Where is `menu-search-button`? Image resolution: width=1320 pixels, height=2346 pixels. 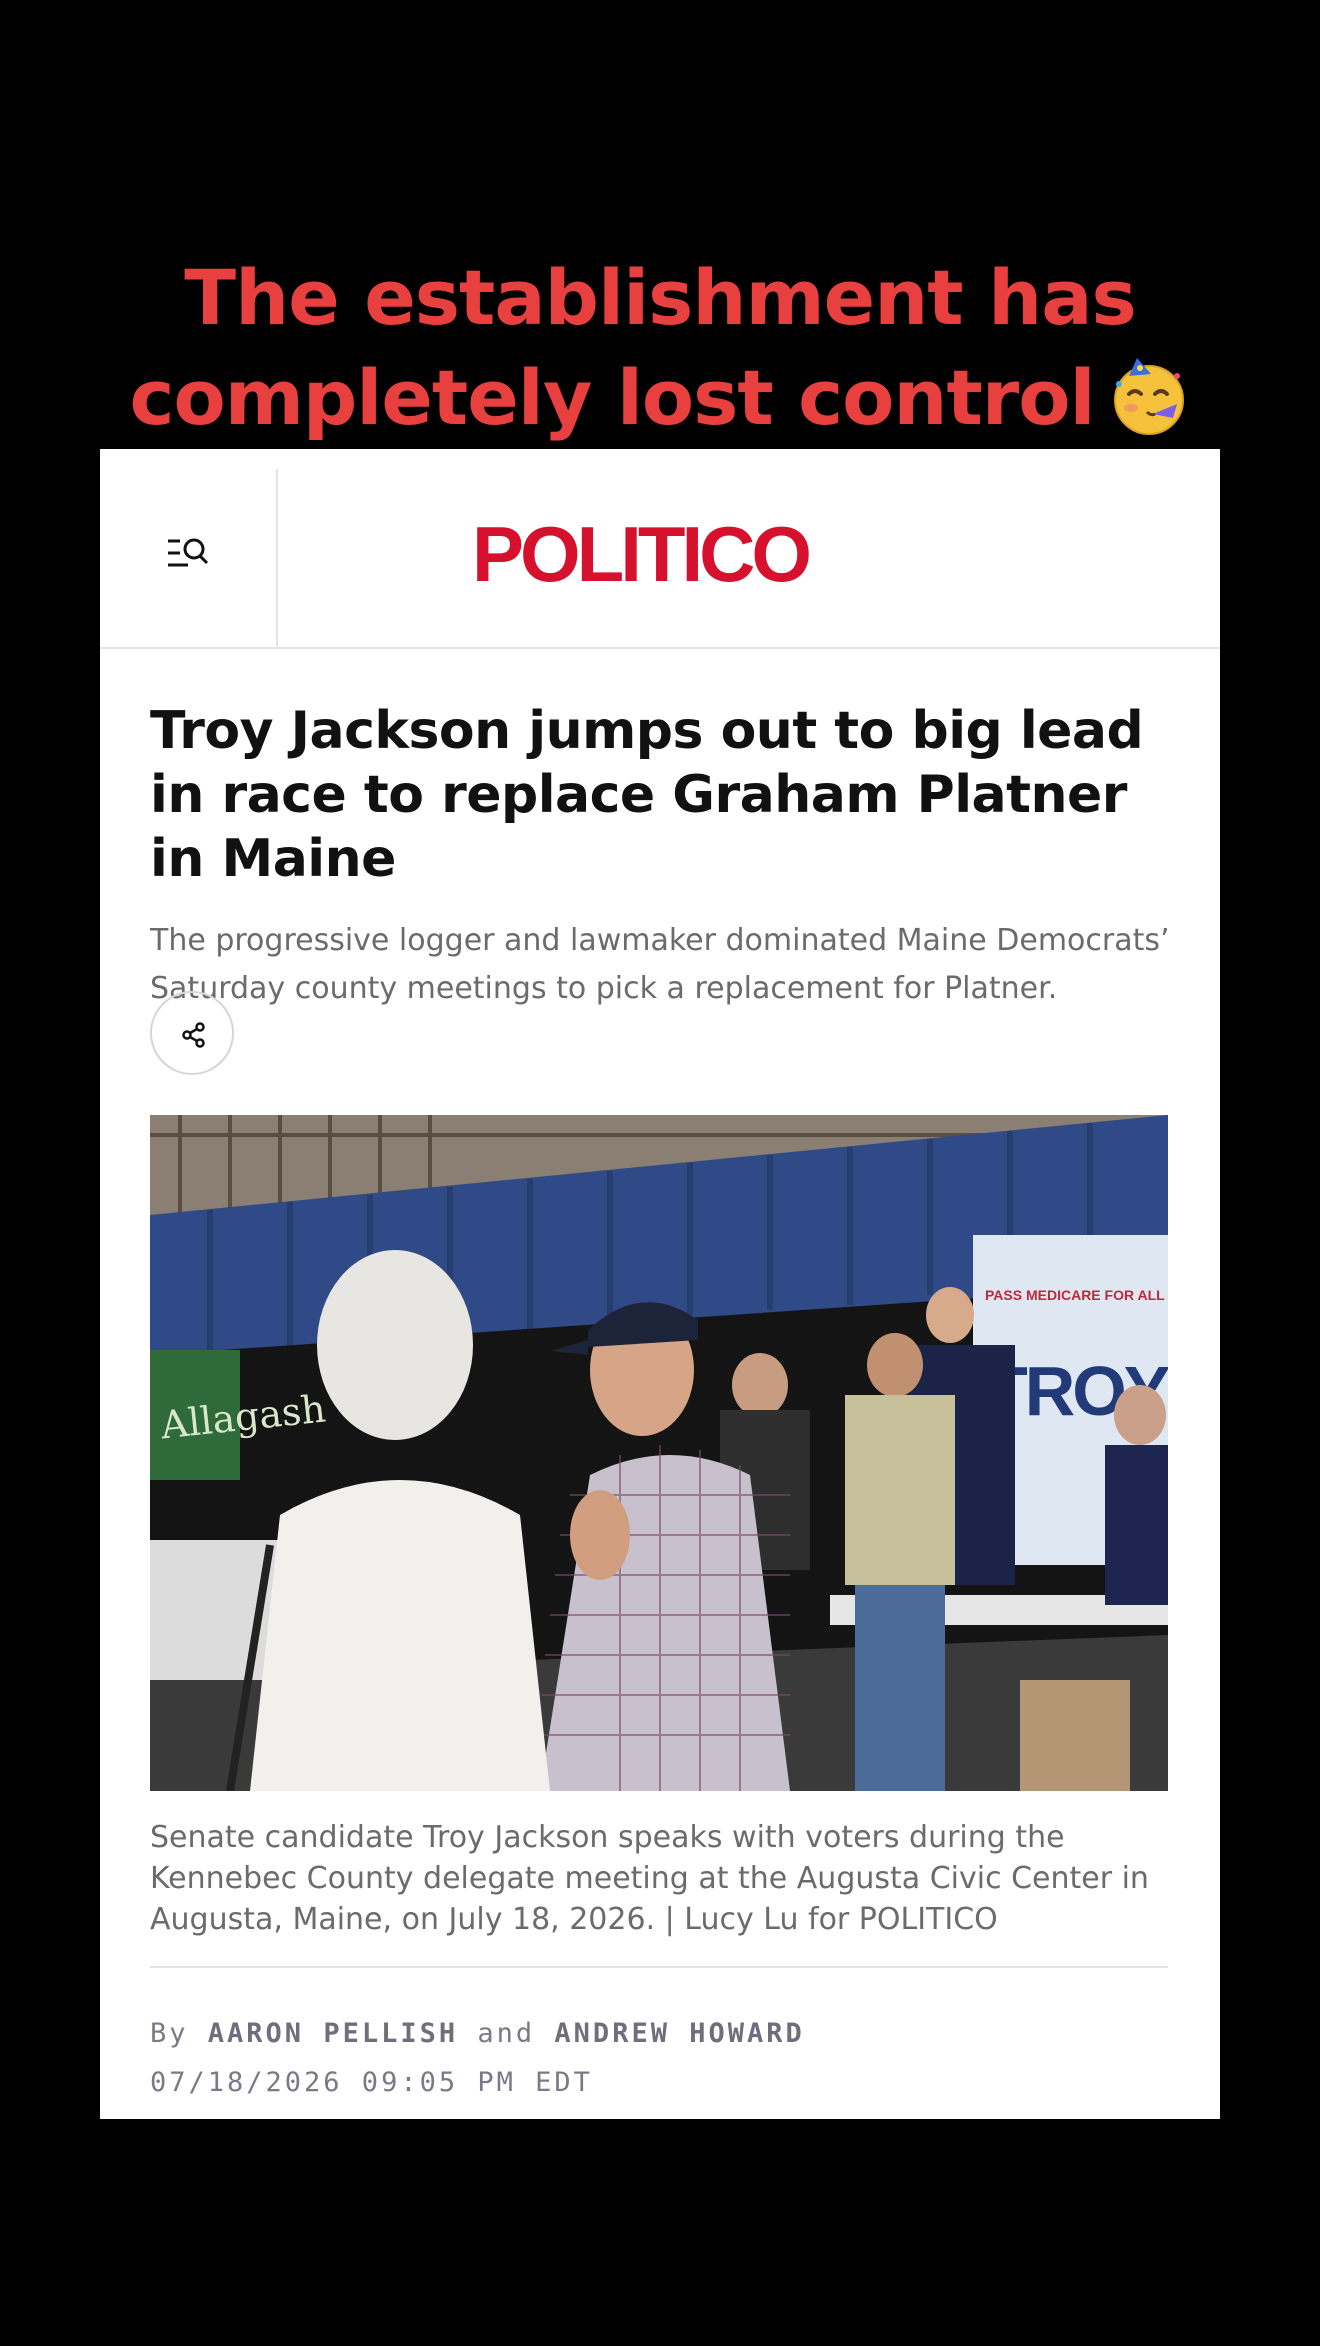
menu-search-button is located at coordinates (189, 558).